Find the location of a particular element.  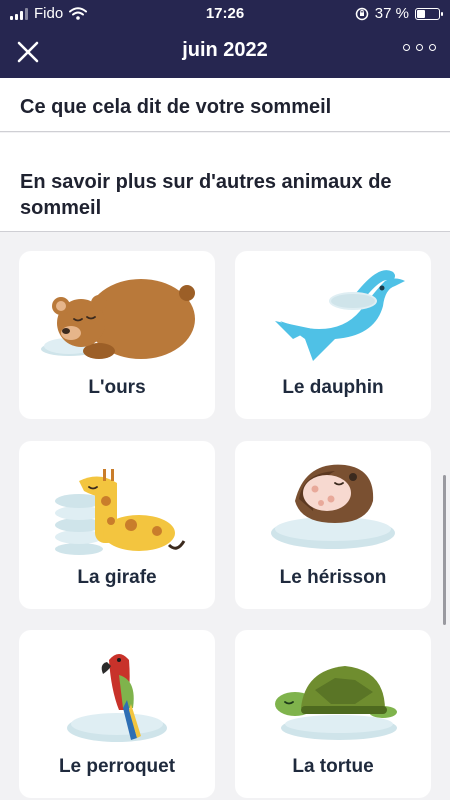

page-title: juin 2022 is located at coordinates (225, 50).